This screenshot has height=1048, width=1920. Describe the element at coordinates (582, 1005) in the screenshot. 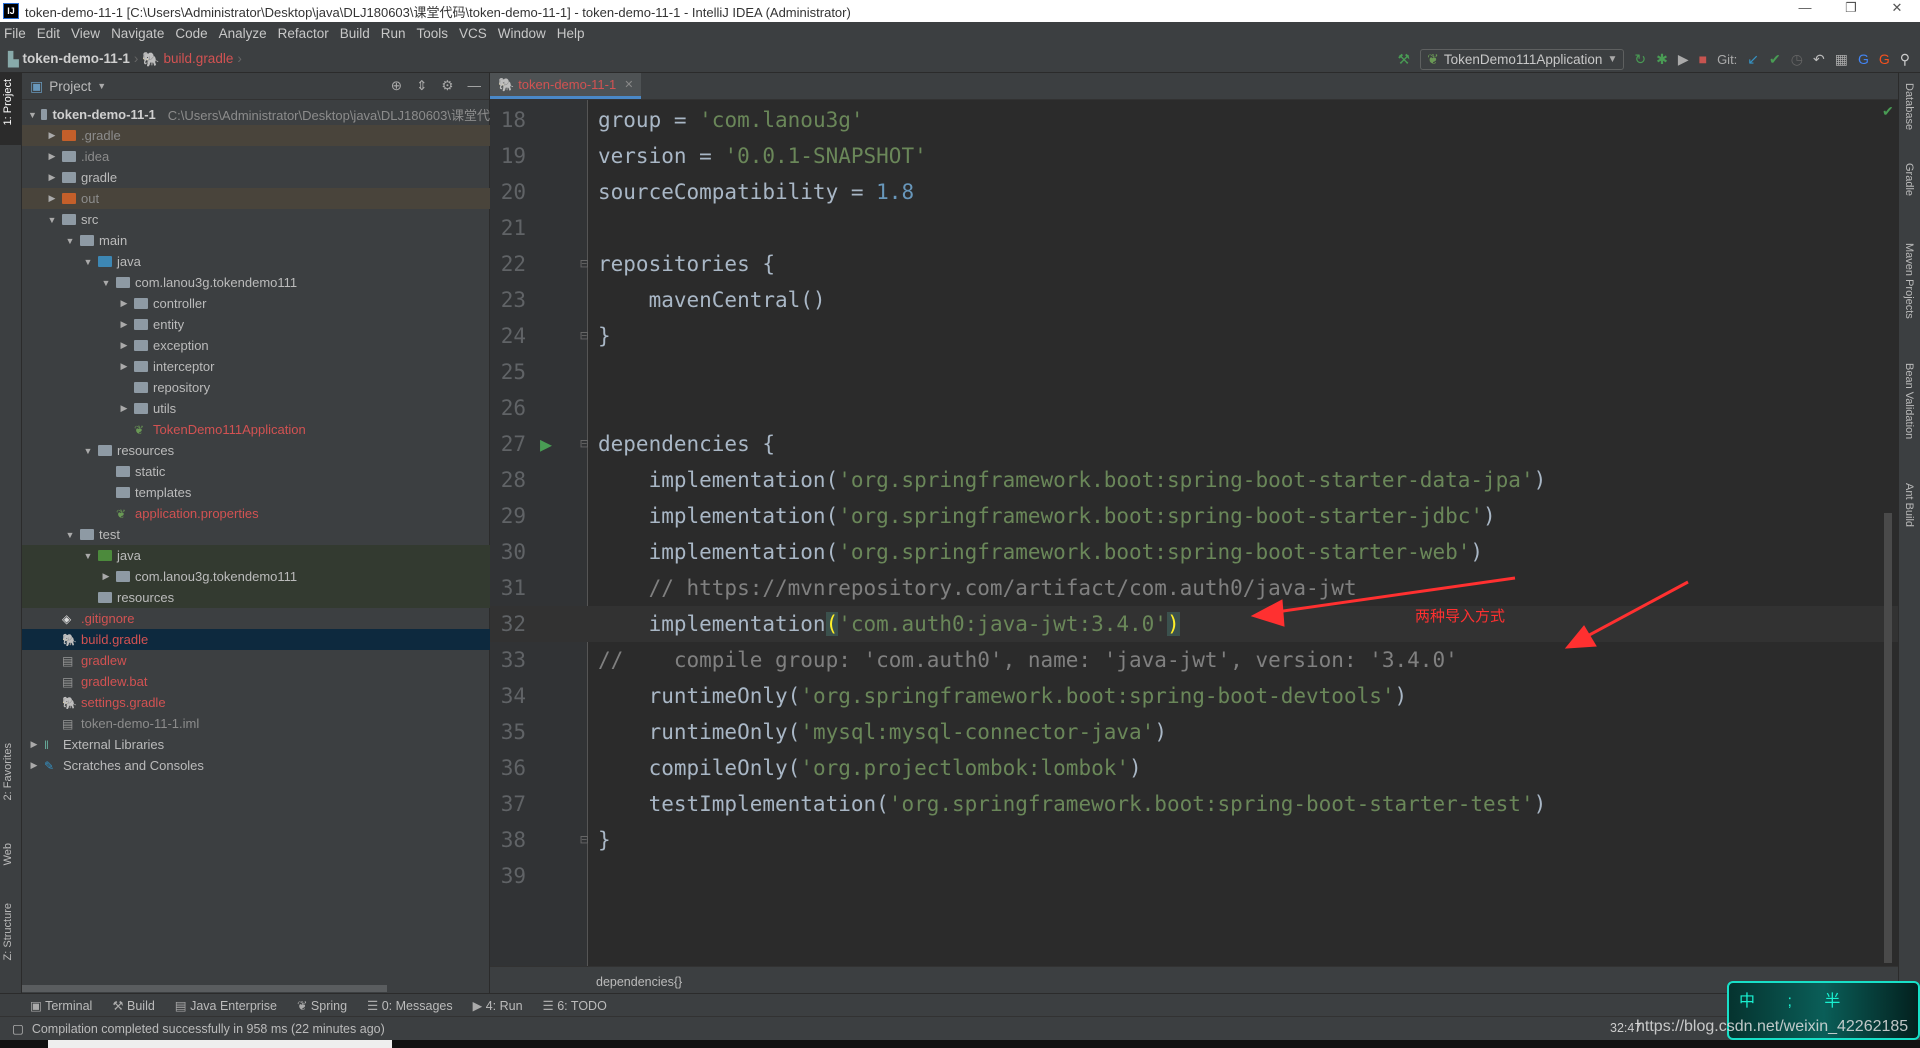

I see `tool-tab-label: 6: TODO` at that location.